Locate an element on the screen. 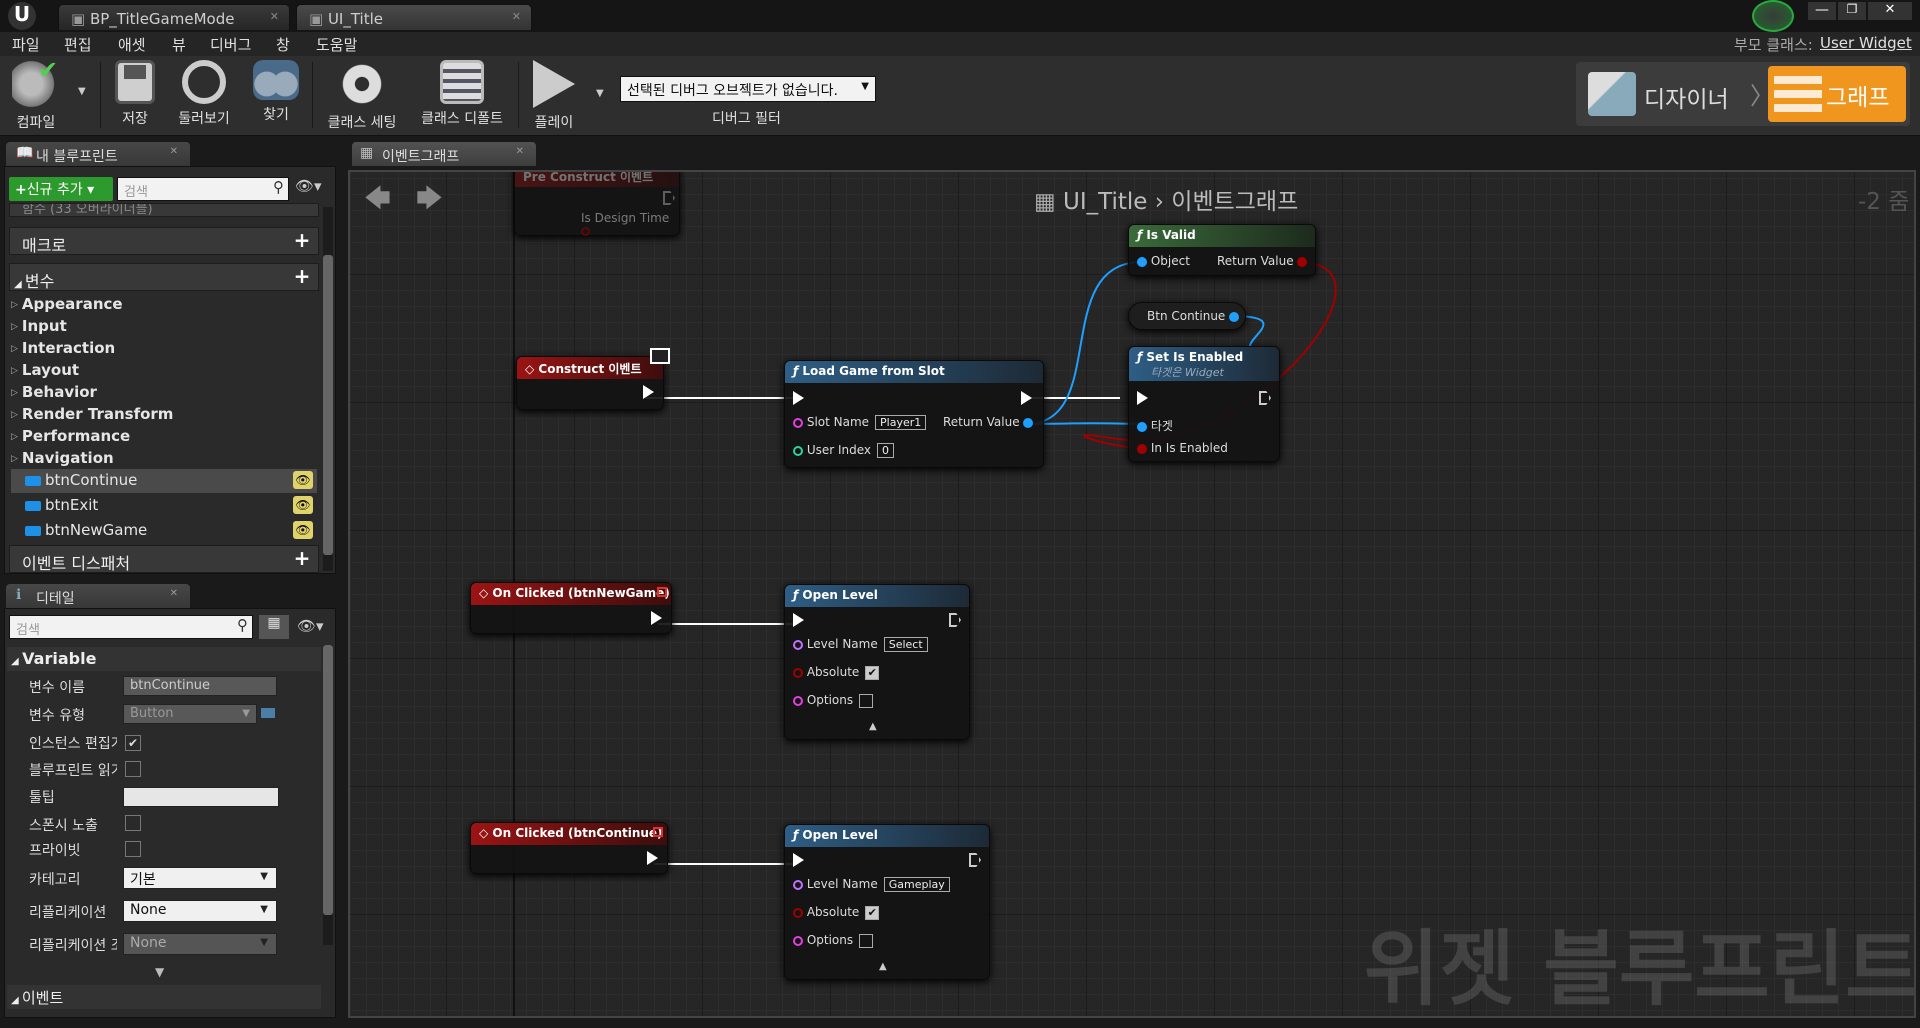 The width and height of the screenshot is (1920, 1028). functions-section-clipped: 함수 (33 오버라이더블) is located at coordinates (164, 210).